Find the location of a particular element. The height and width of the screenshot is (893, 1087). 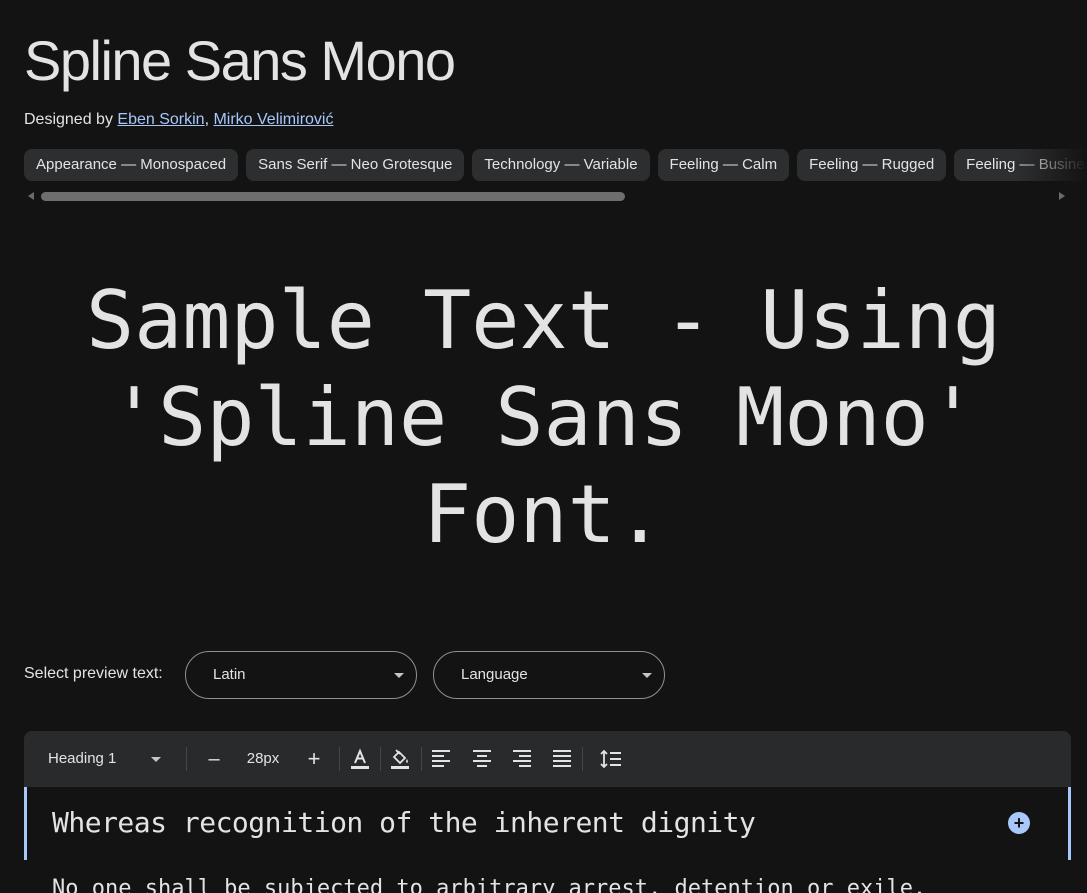

tag-chip: Feeling — Rugged is located at coordinates (872, 165).